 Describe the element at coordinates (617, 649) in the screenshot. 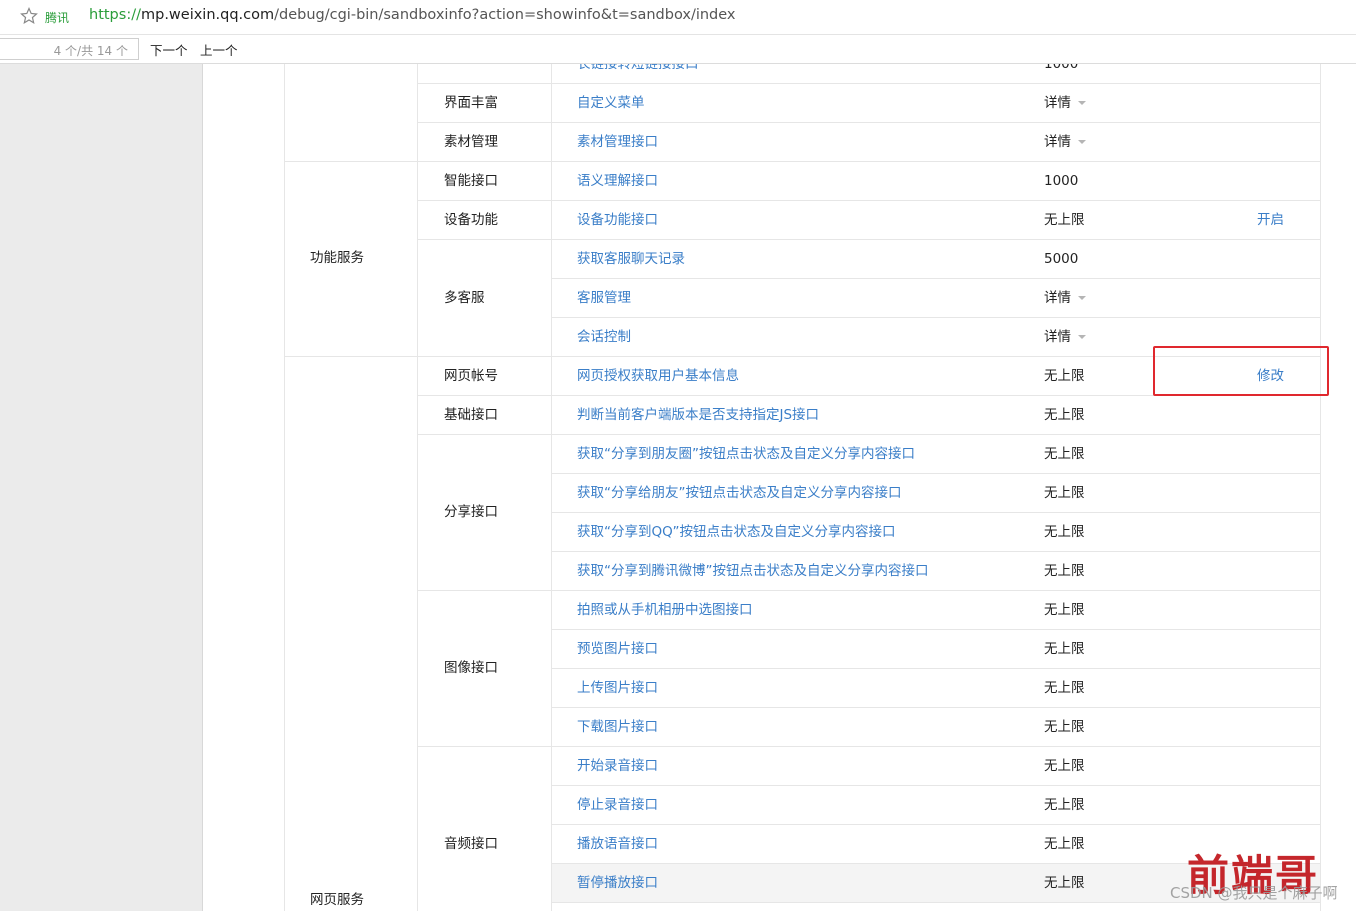

I see `api-link: 预览图片接口` at that location.